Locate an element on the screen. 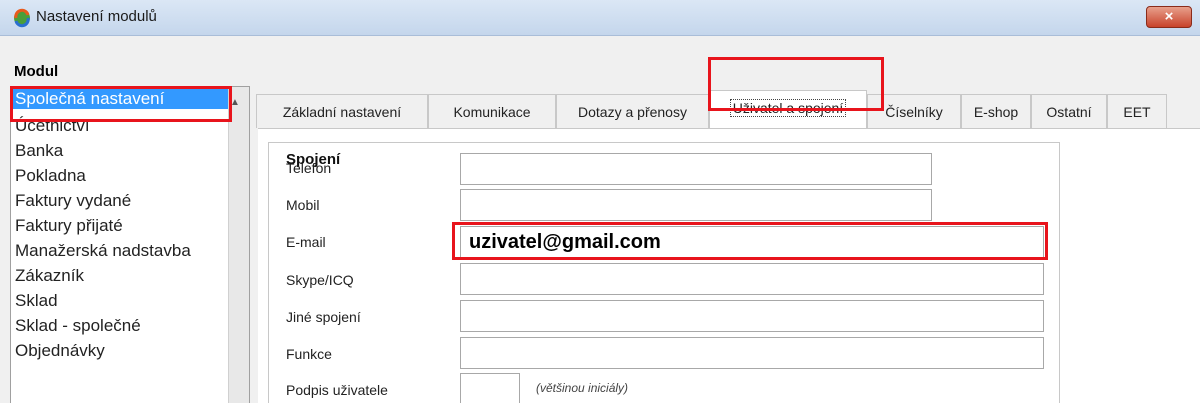  label-email: E-mail is located at coordinates (306, 242).